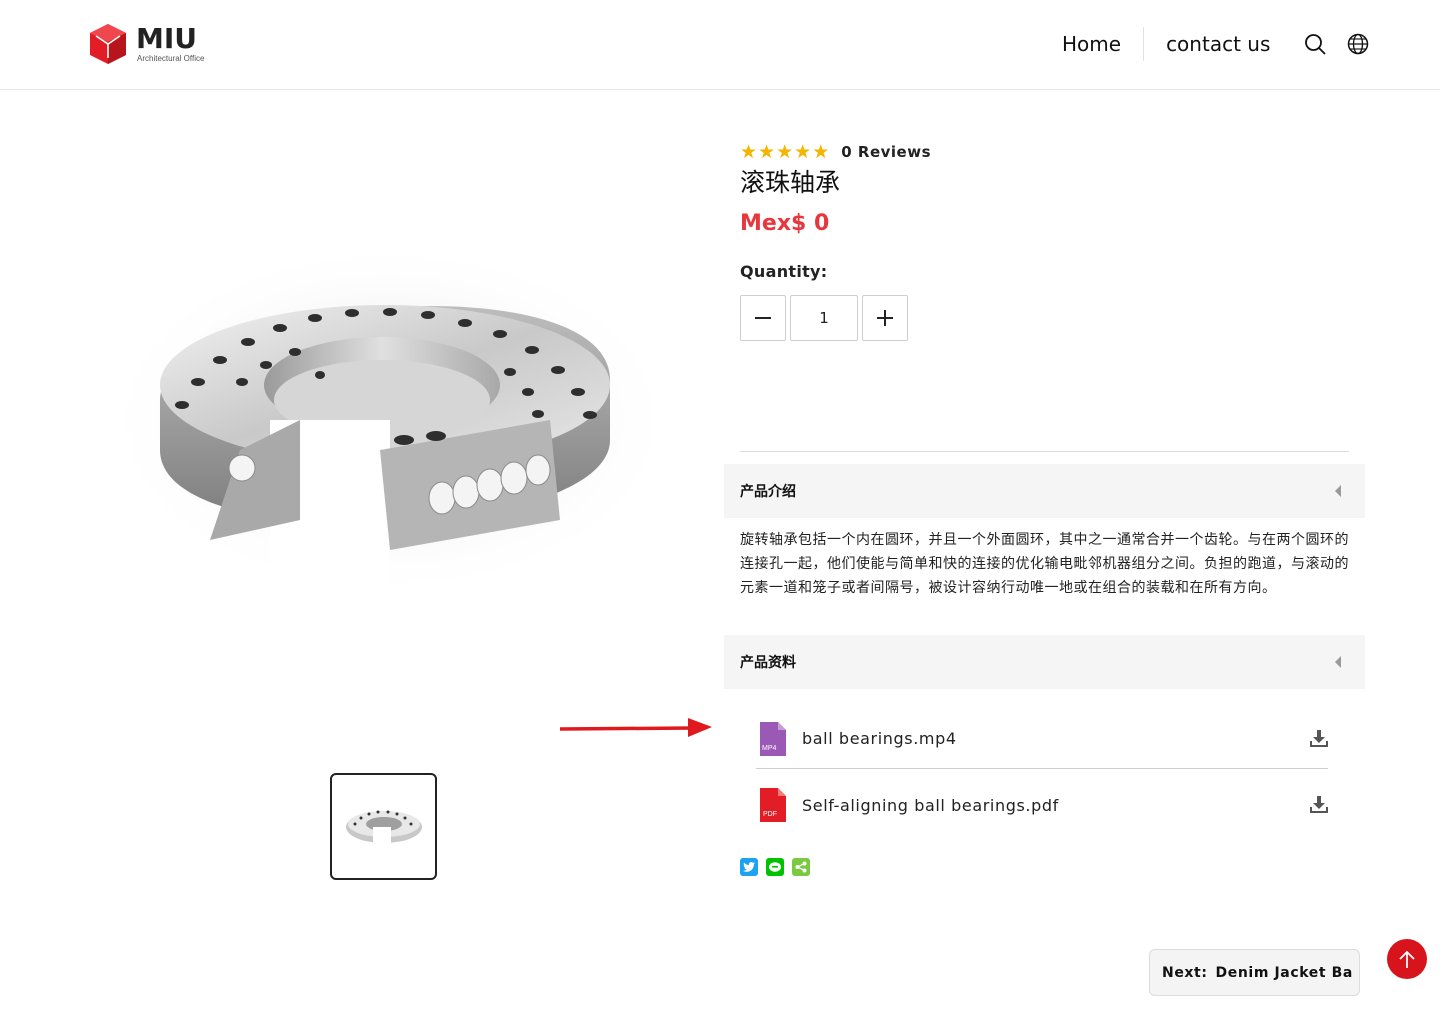 The image size is (1440, 1036). I want to click on share-buttons, so click(775, 867).